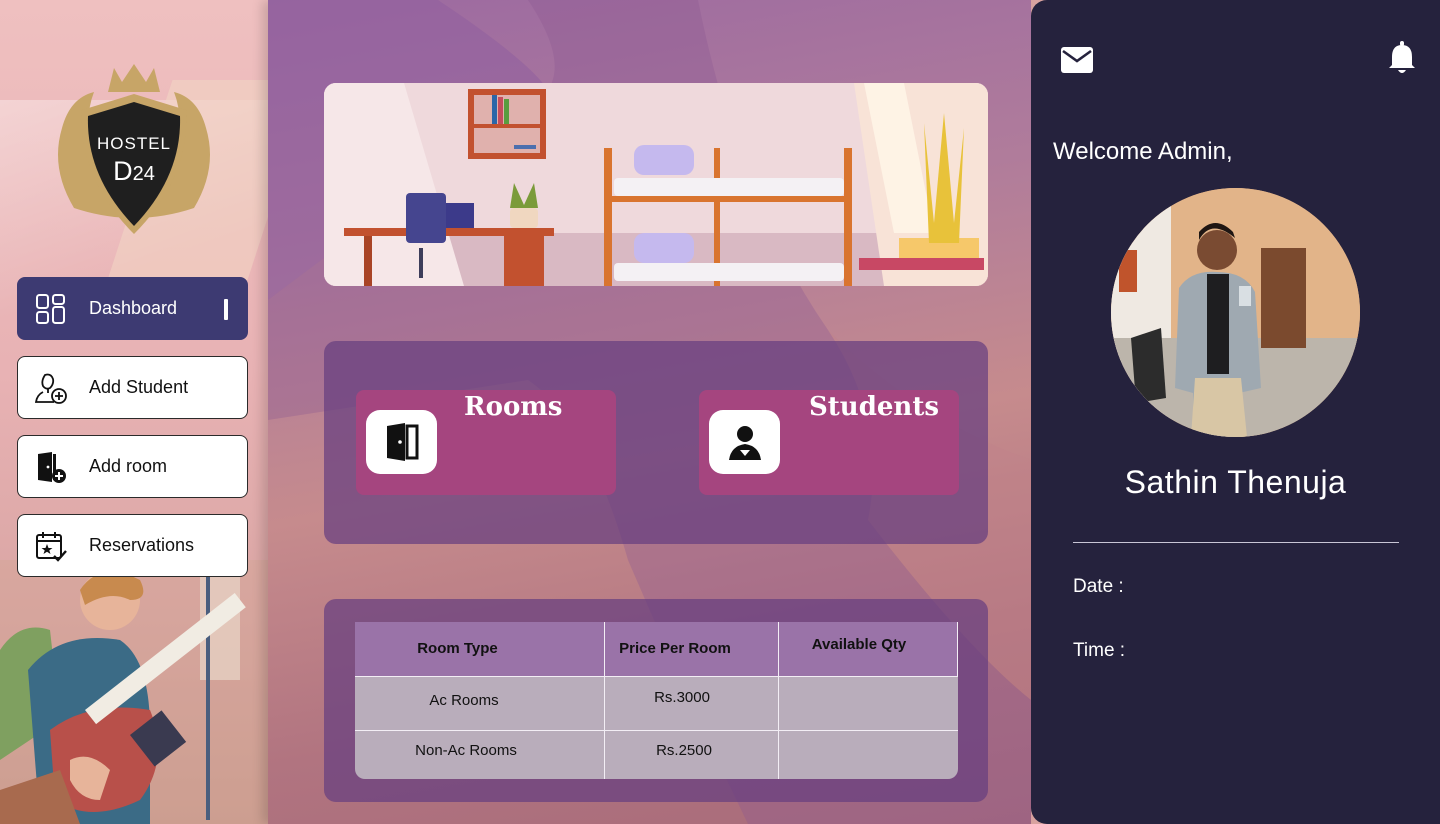 The width and height of the screenshot is (1440, 824). Describe the element at coordinates (682, 697) in the screenshot. I see `table-cell-price: Rs.3000` at that location.